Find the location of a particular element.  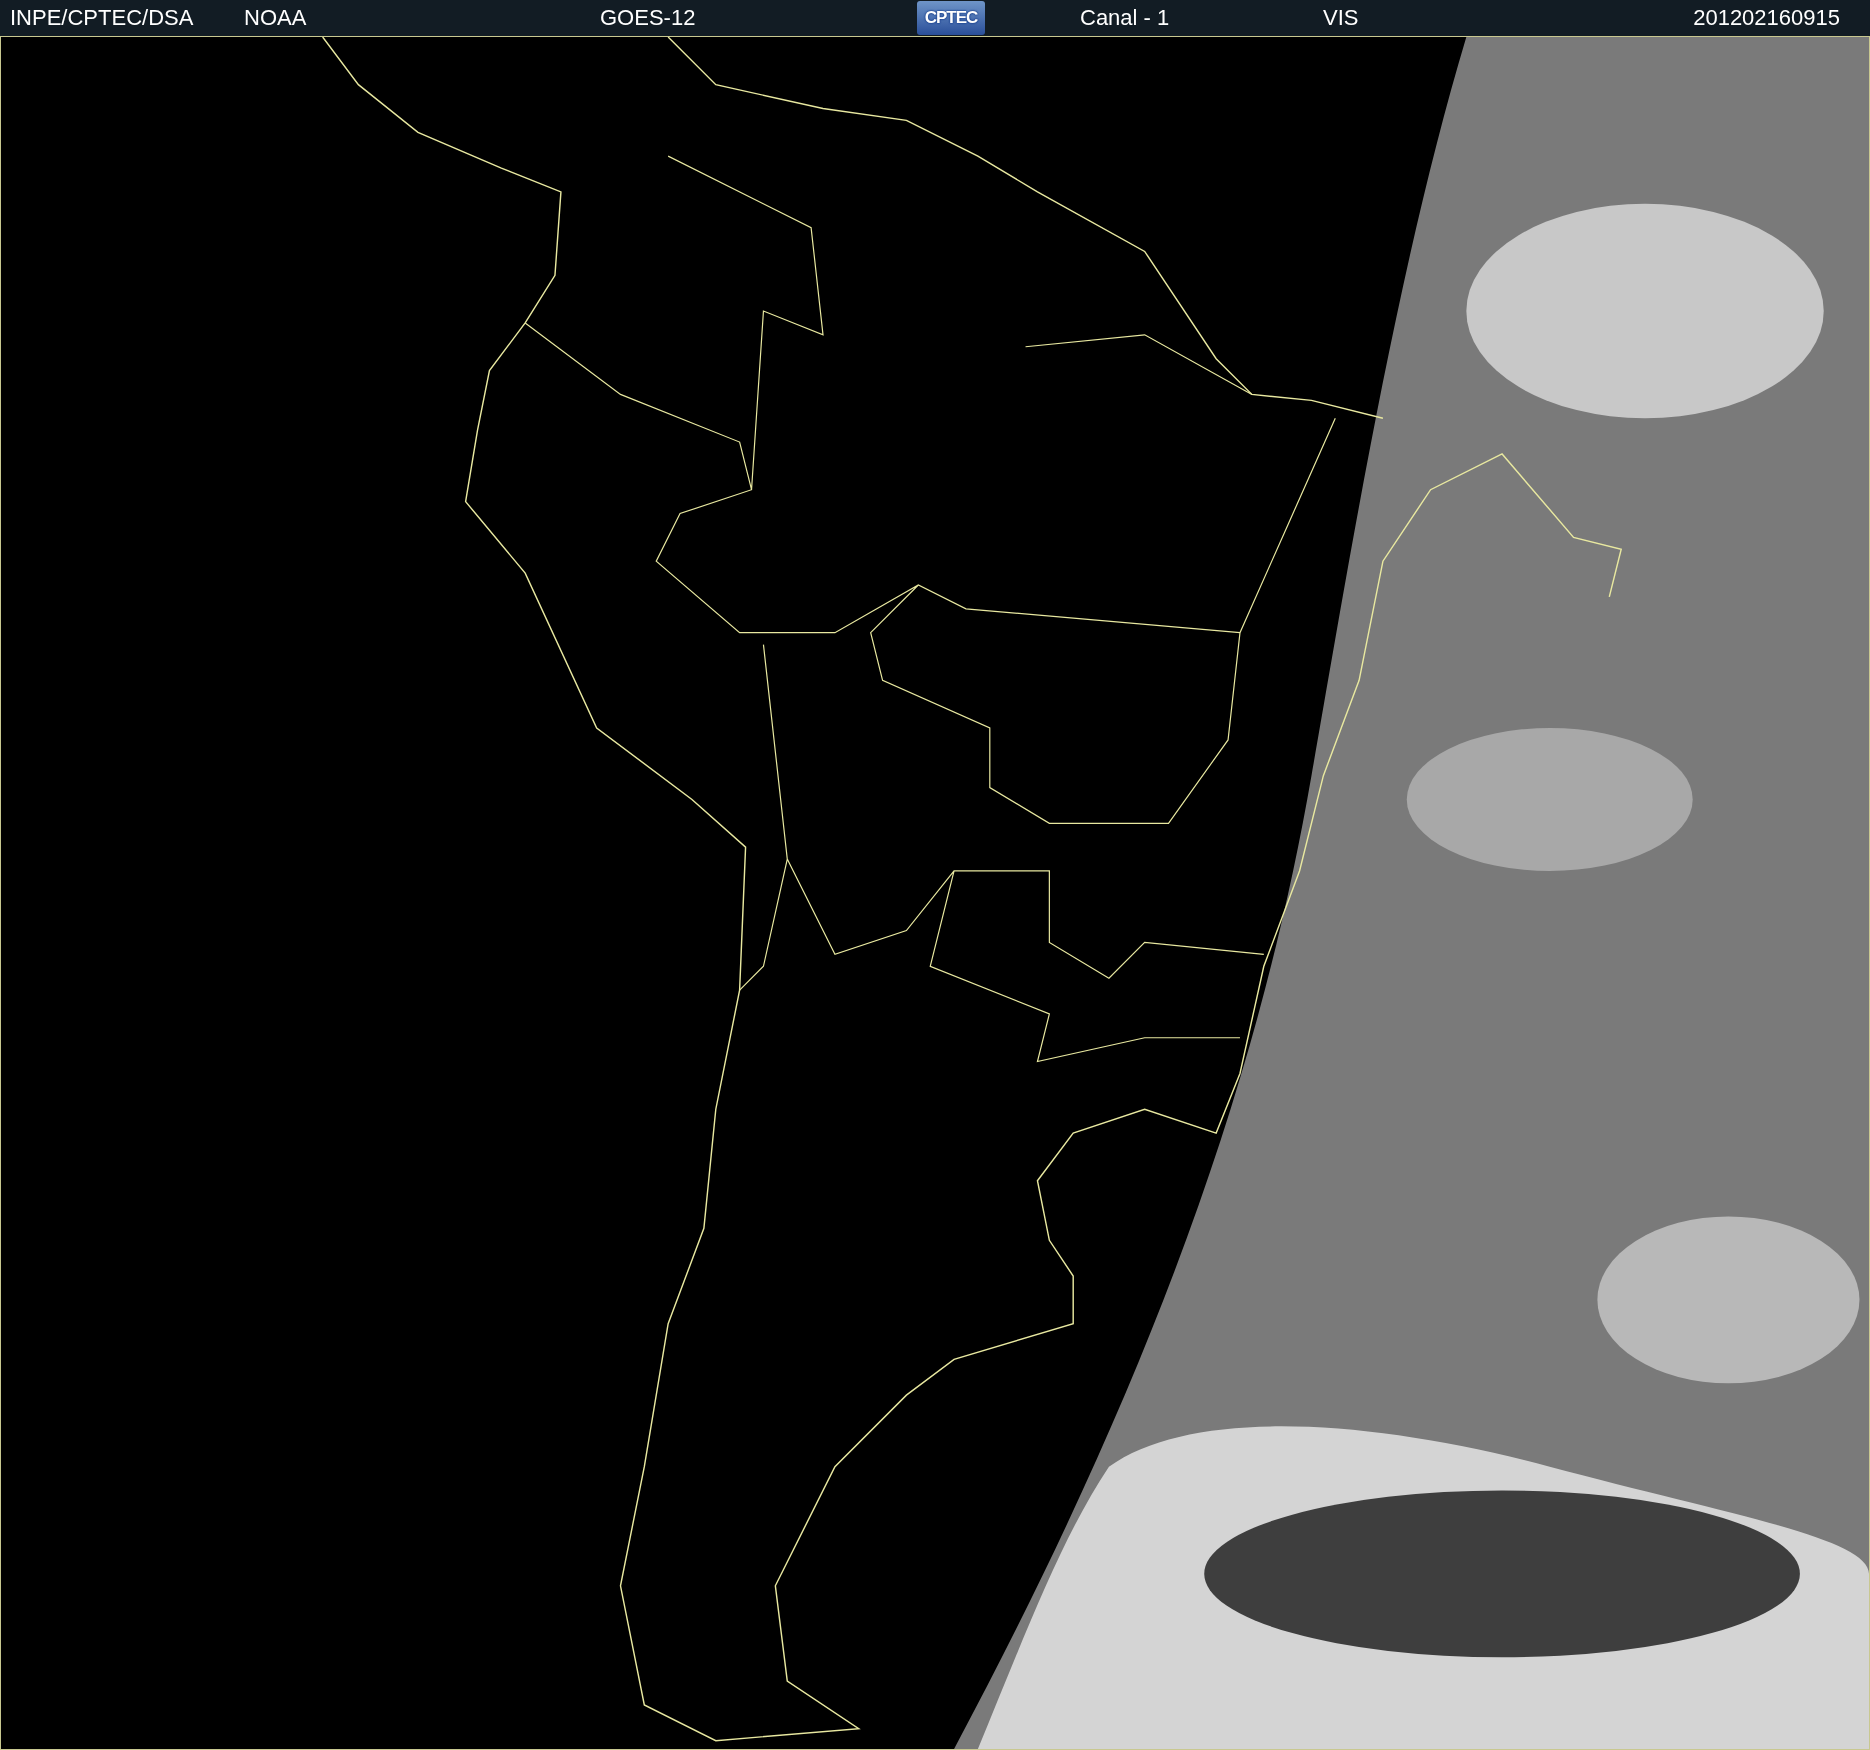

band-label: VIS is located at coordinates (1341, 18).